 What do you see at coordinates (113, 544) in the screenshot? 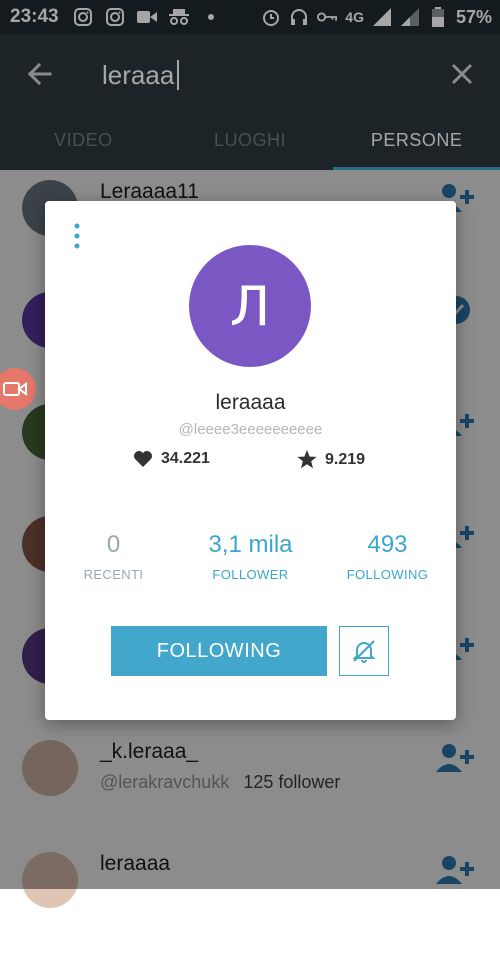
I see `stat-recent-value: 0` at bounding box center [113, 544].